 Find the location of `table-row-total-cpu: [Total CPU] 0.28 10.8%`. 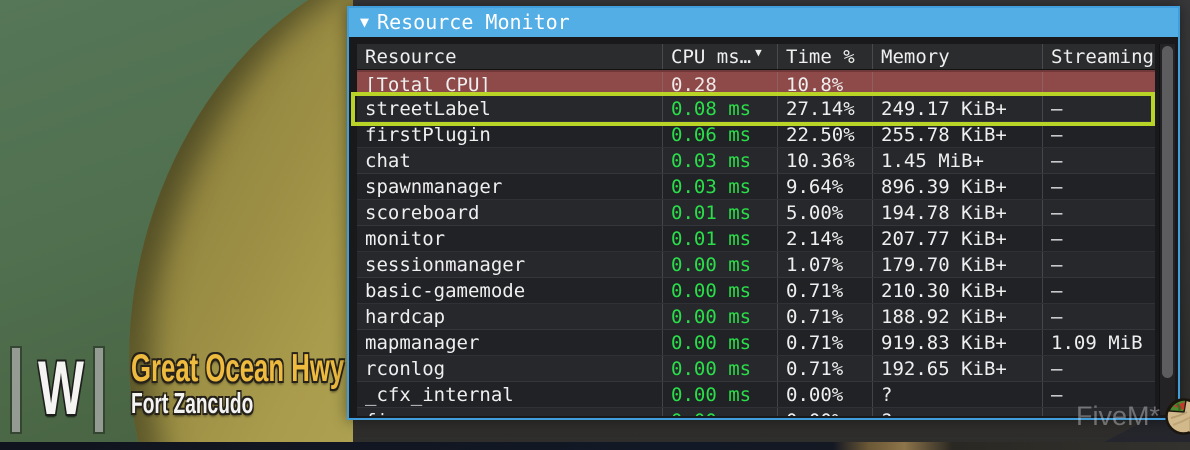

table-row-total-cpu: [Total CPU] 0.28 10.8% is located at coordinates (756, 83).